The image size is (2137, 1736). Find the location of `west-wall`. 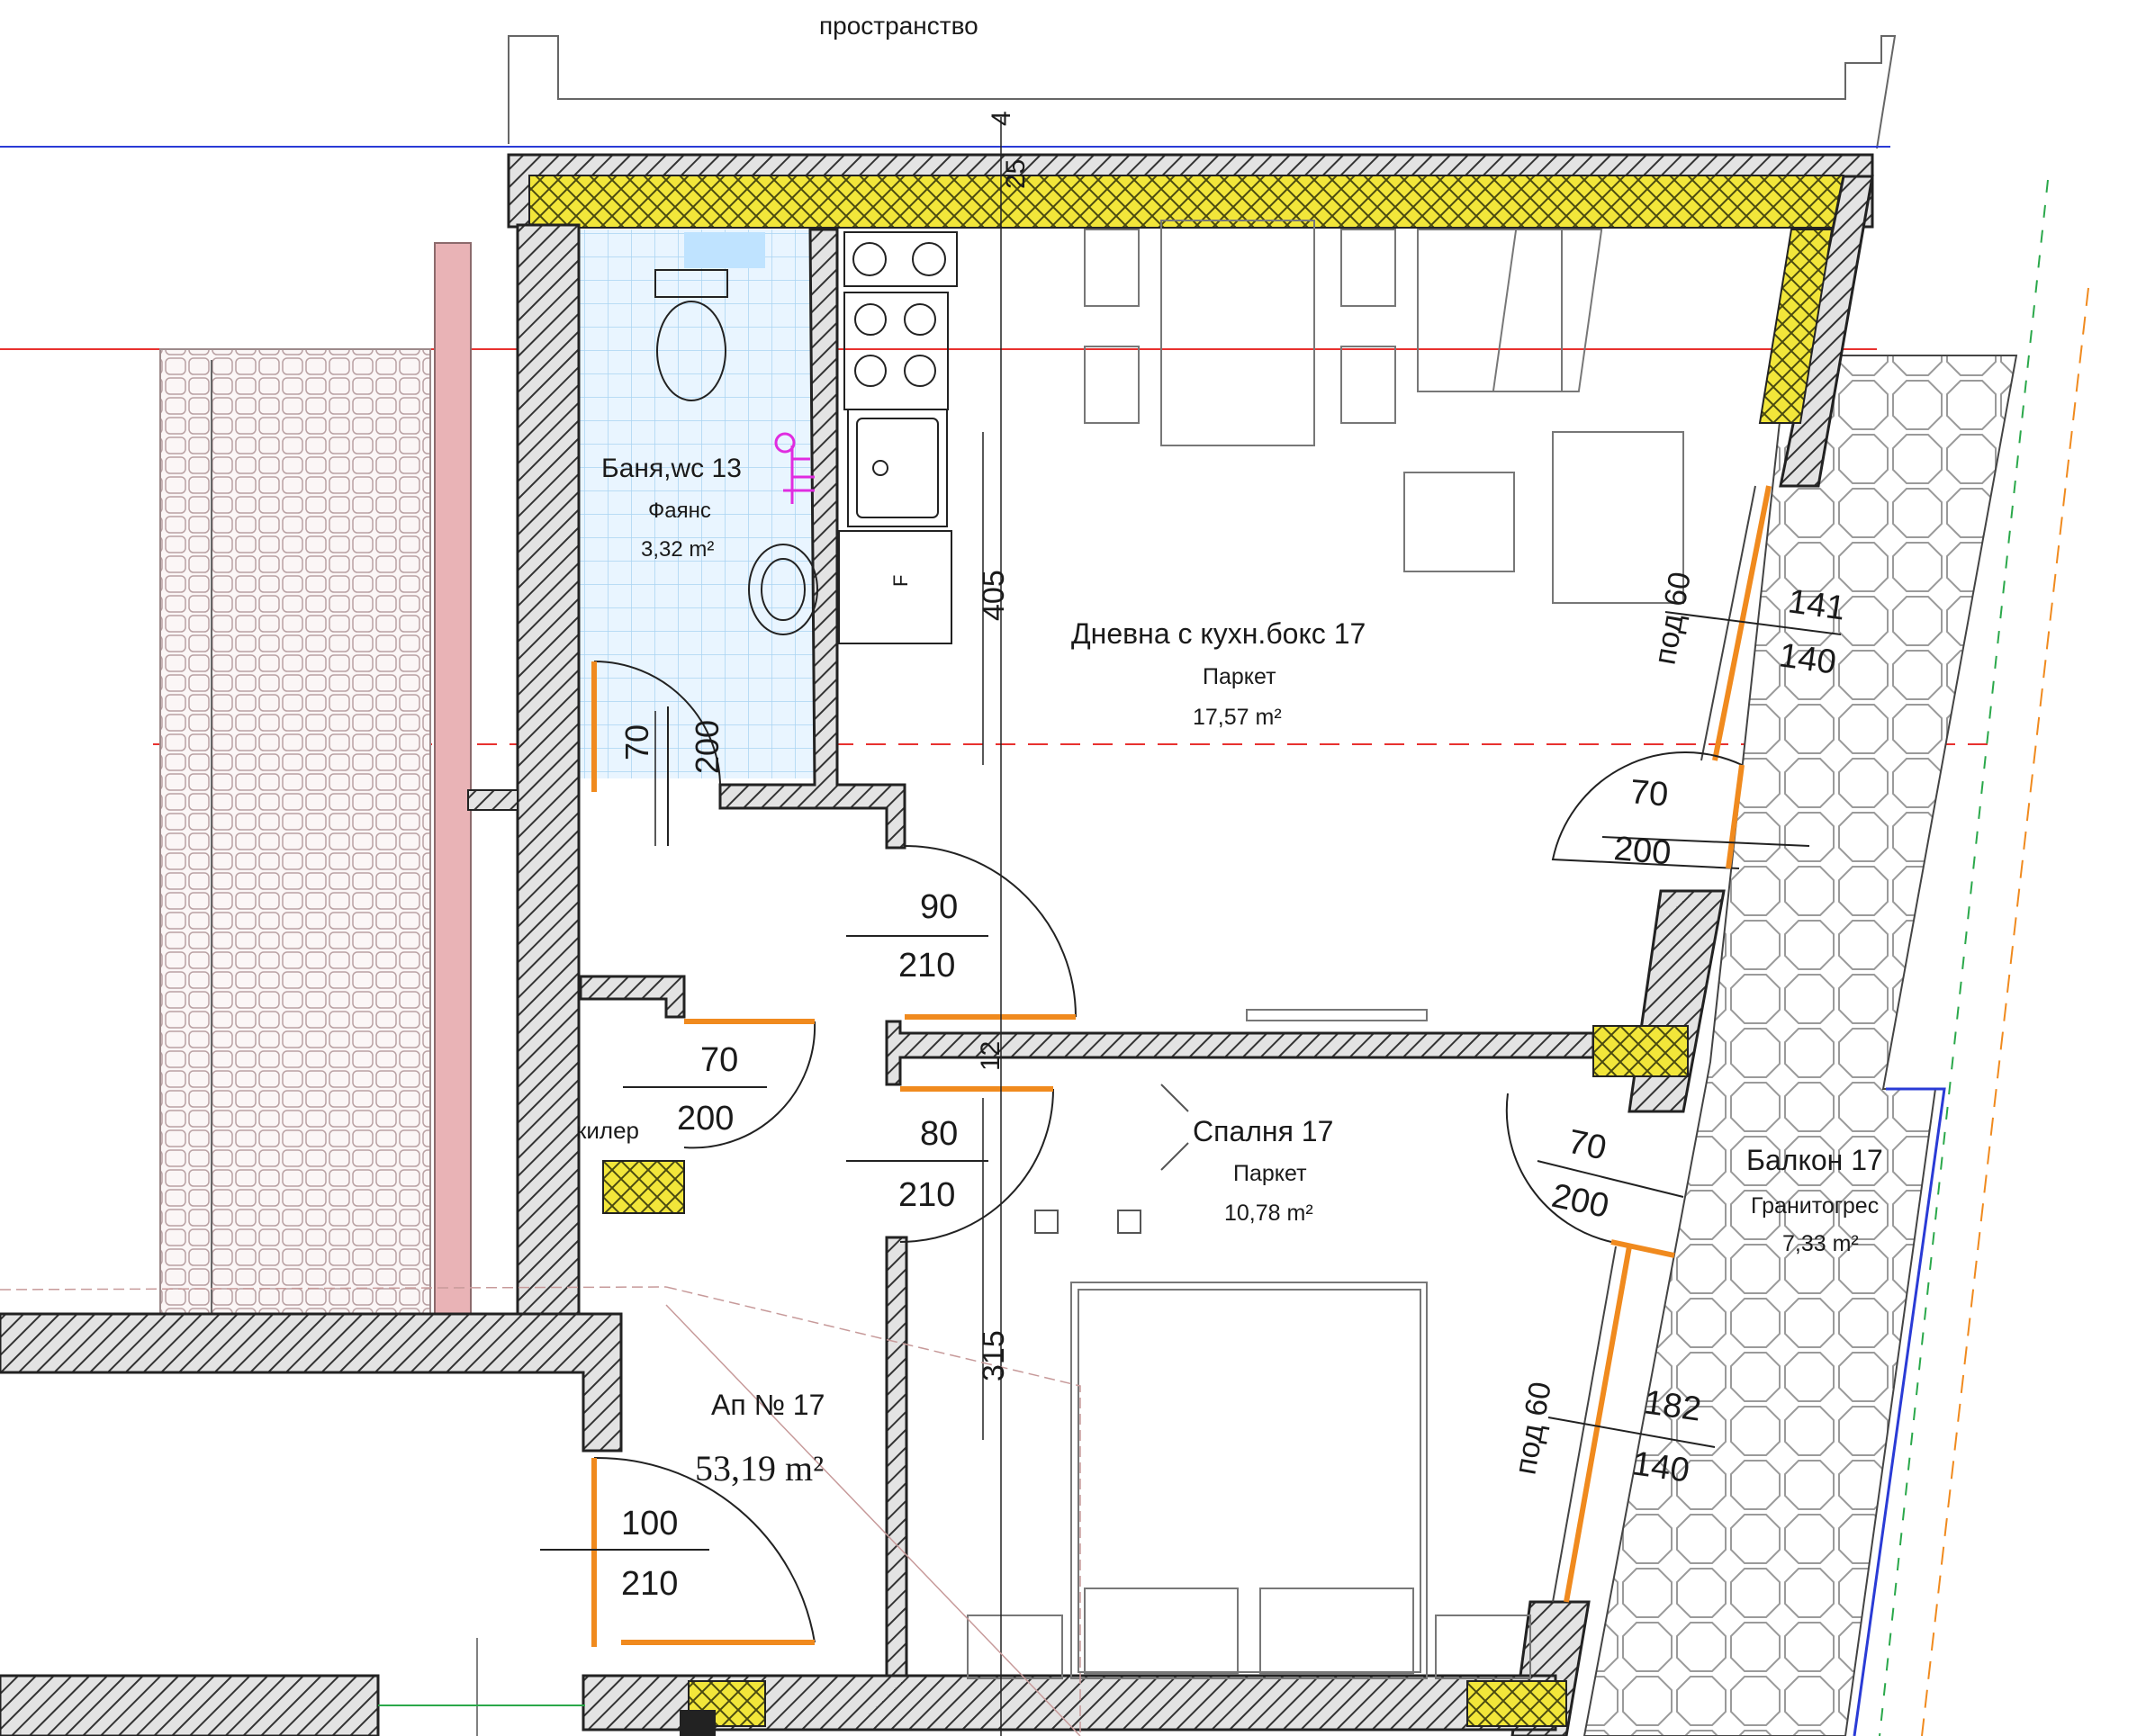

west-wall is located at coordinates (548, 774).